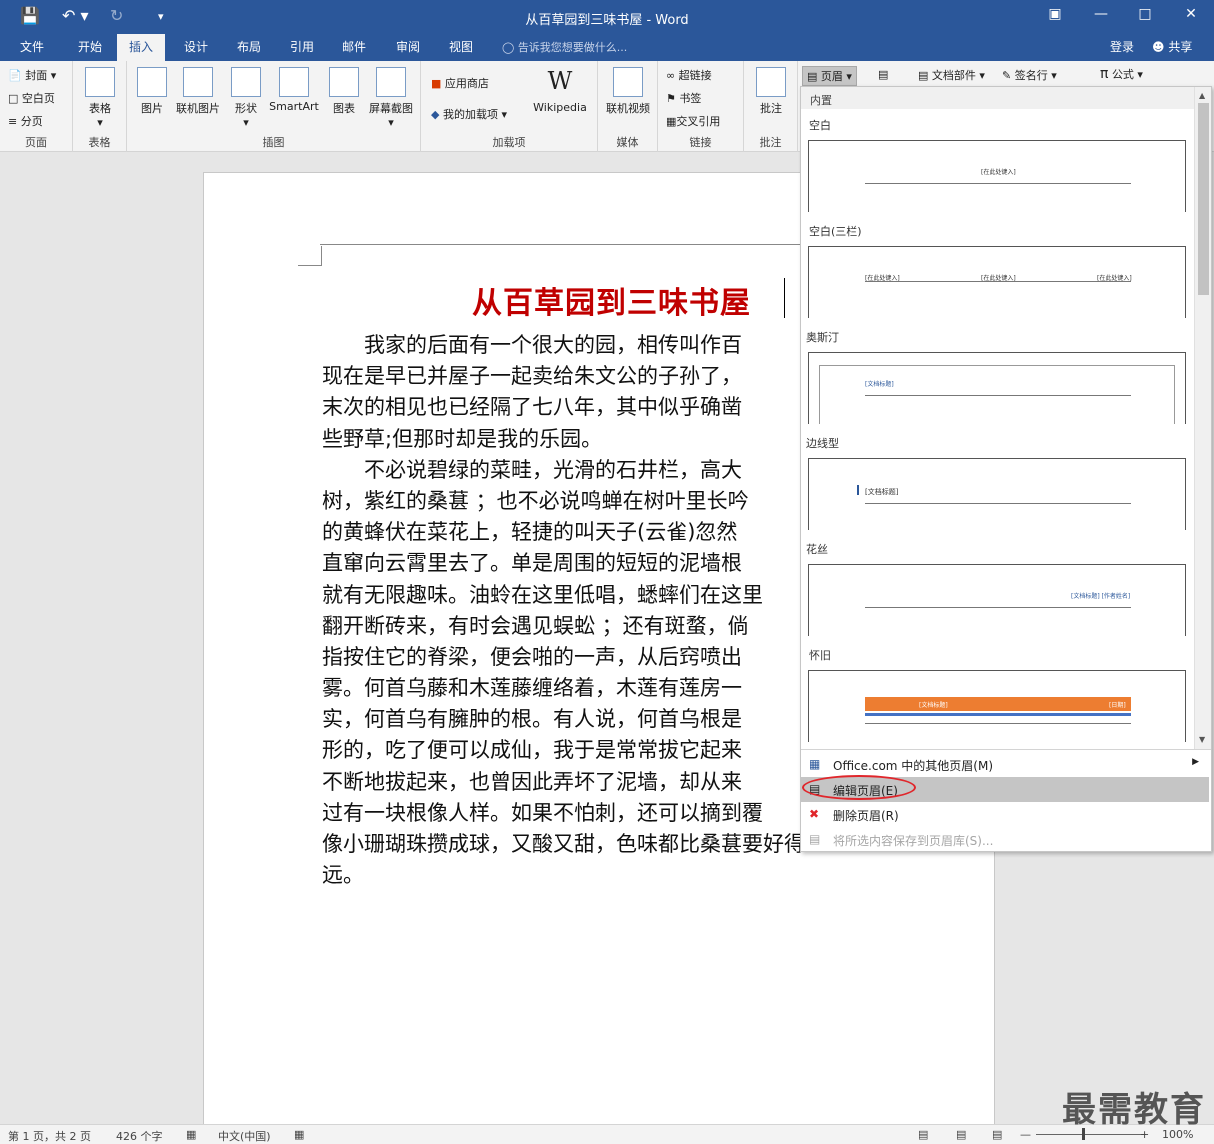 The width and height of the screenshot is (1214, 1144). Describe the element at coordinates (628, 82) in the screenshot. I see `video-icon` at that location.